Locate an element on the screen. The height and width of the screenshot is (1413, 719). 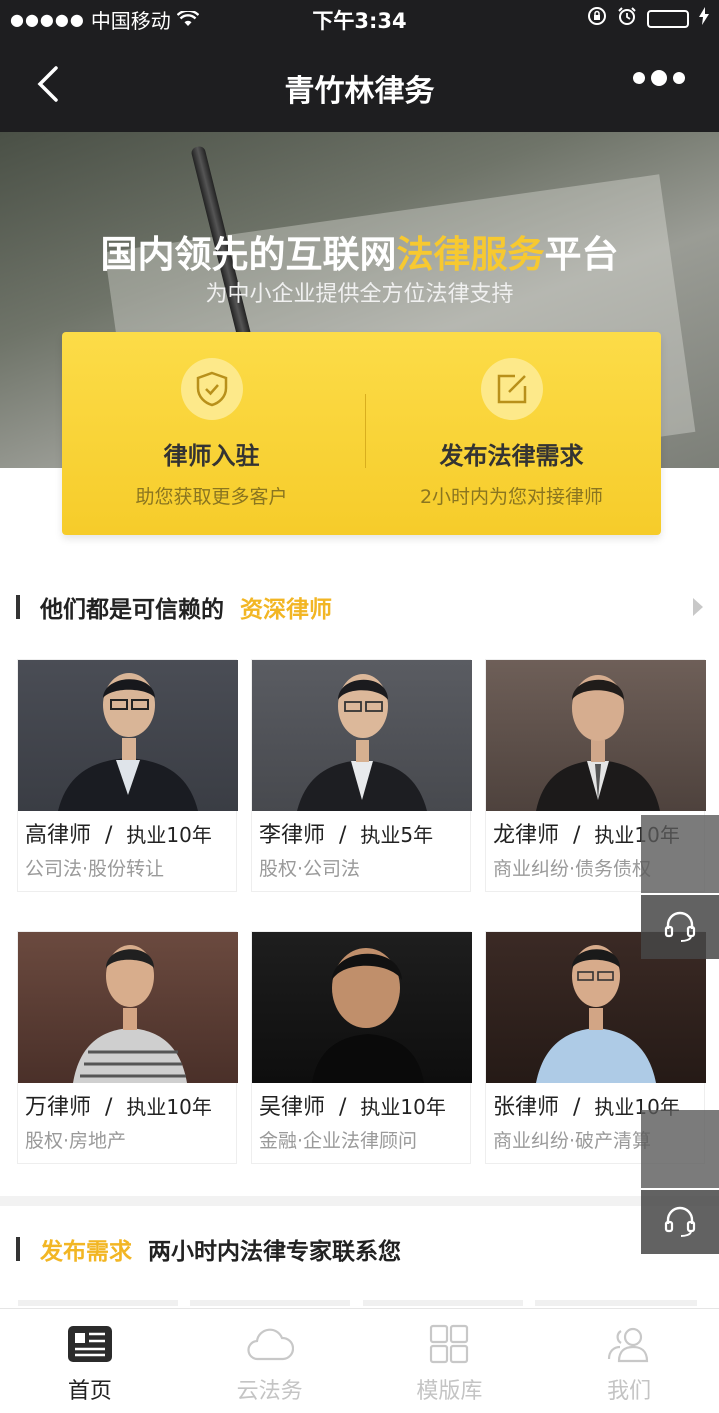
lawyer-name: 高律师 is located at coordinates (58, 835).